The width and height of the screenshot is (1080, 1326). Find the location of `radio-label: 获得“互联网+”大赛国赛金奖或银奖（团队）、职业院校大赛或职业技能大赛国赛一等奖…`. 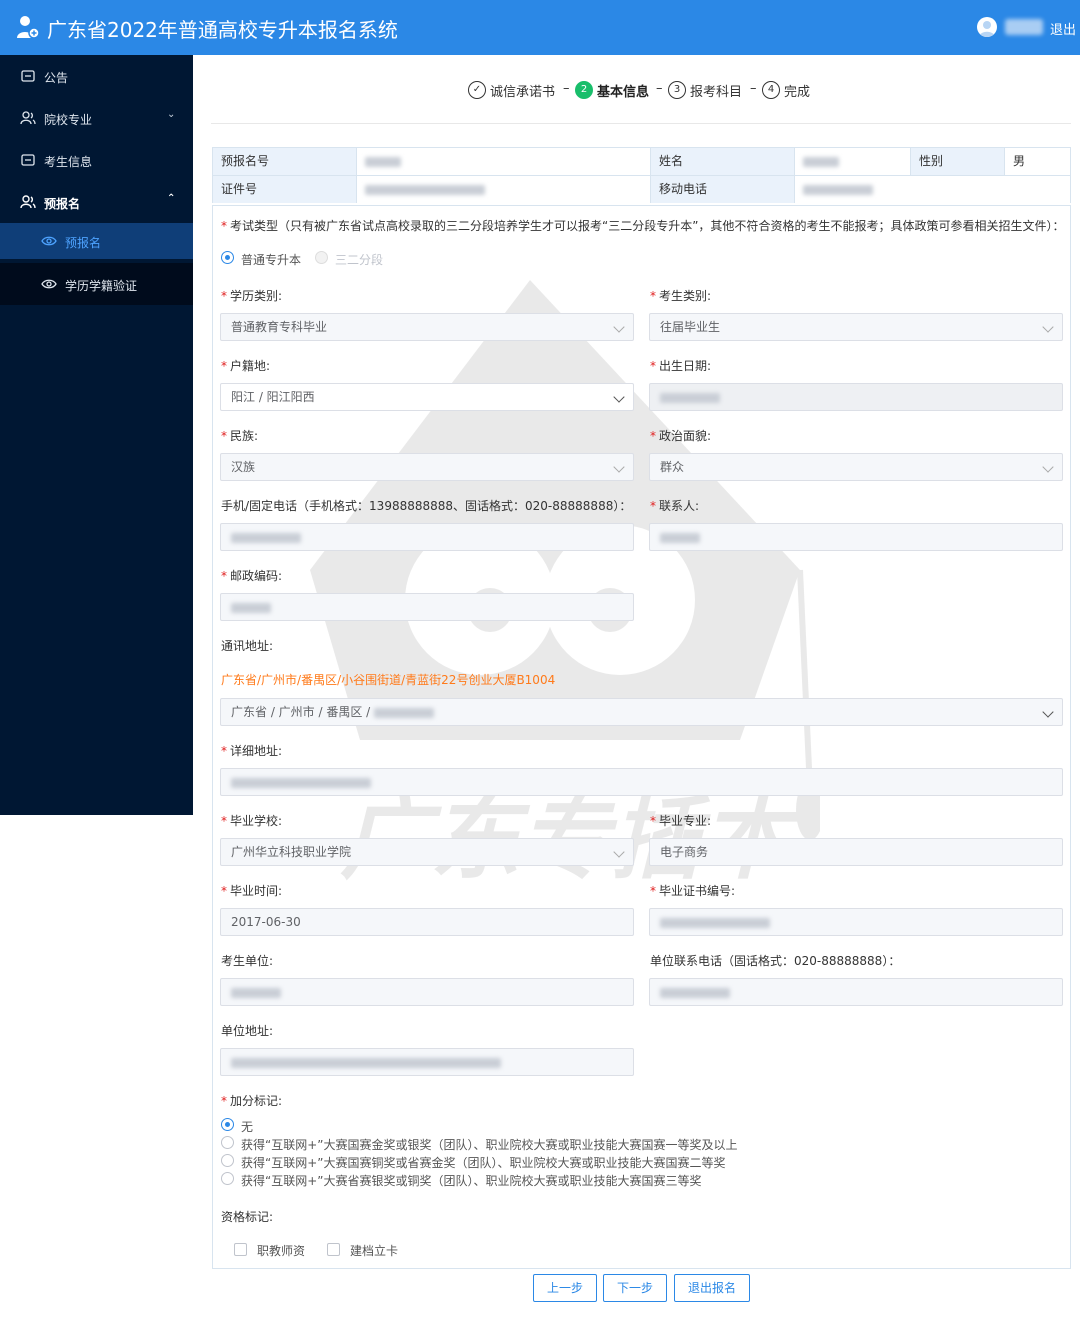

radio-label: 获得“互联网+”大赛国赛金奖或银奖（团队）、职业院校大赛或职业技能大赛国赛一等奖… is located at coordinates (489, 1145).